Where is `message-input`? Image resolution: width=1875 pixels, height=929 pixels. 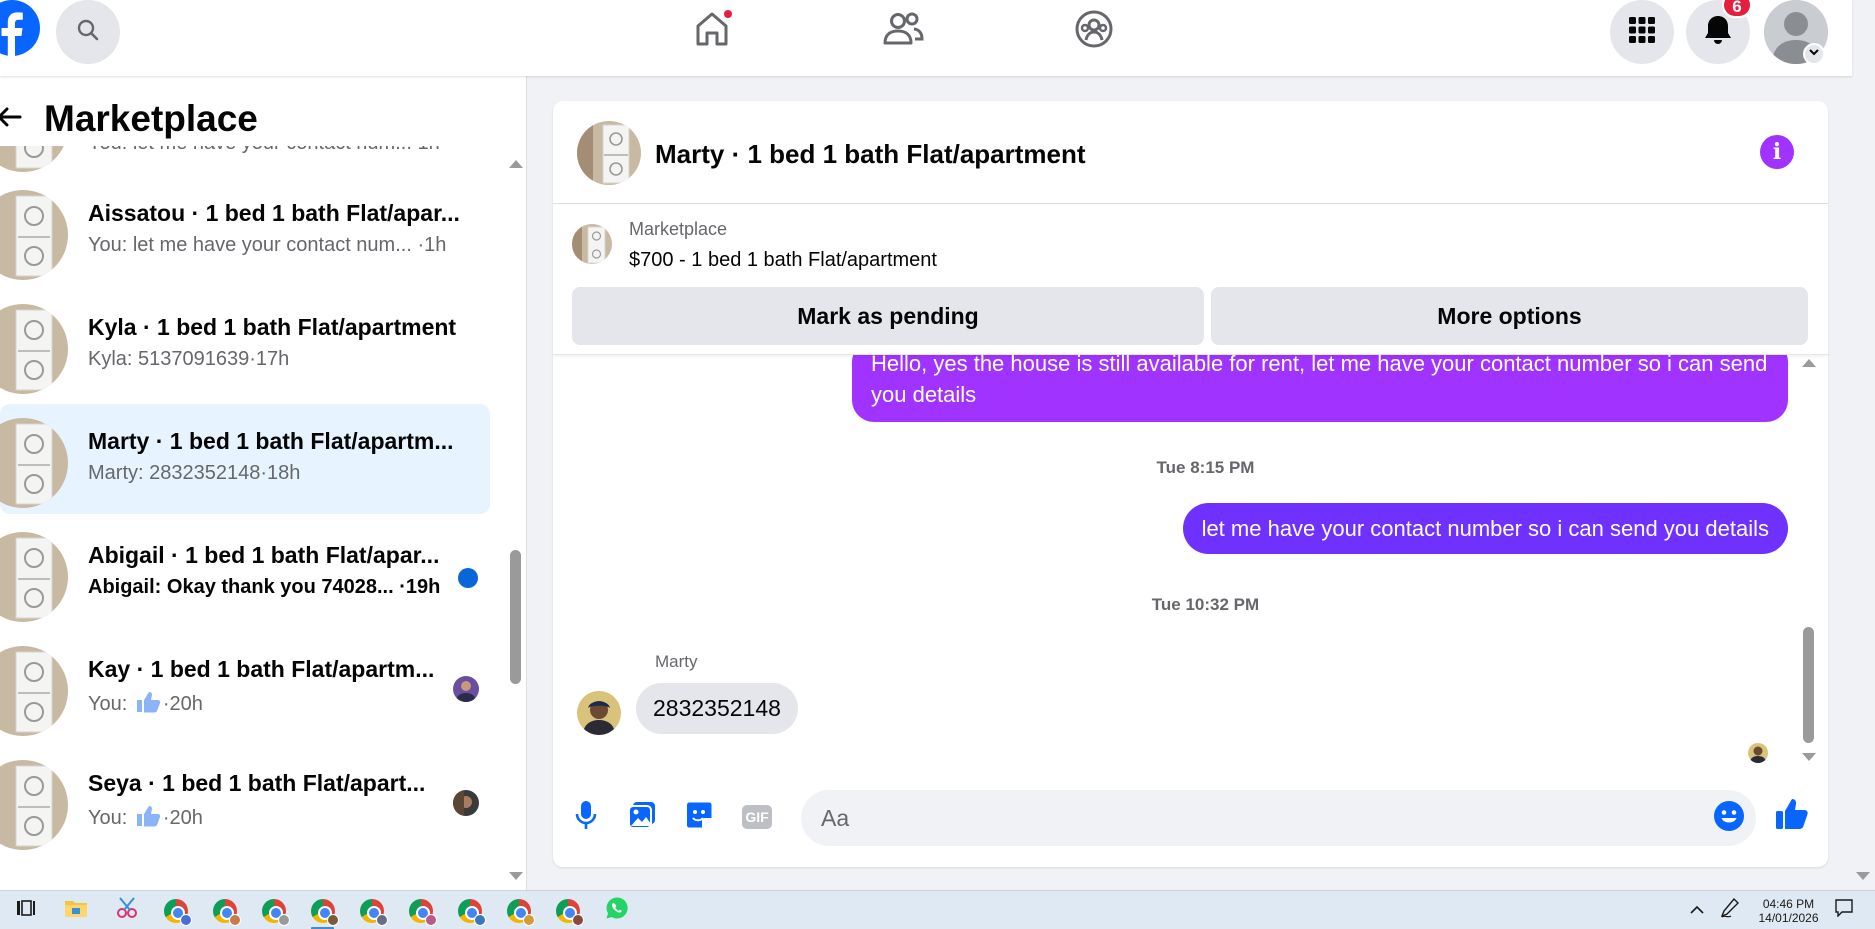
message-input is located at coordinates (1278, 818).